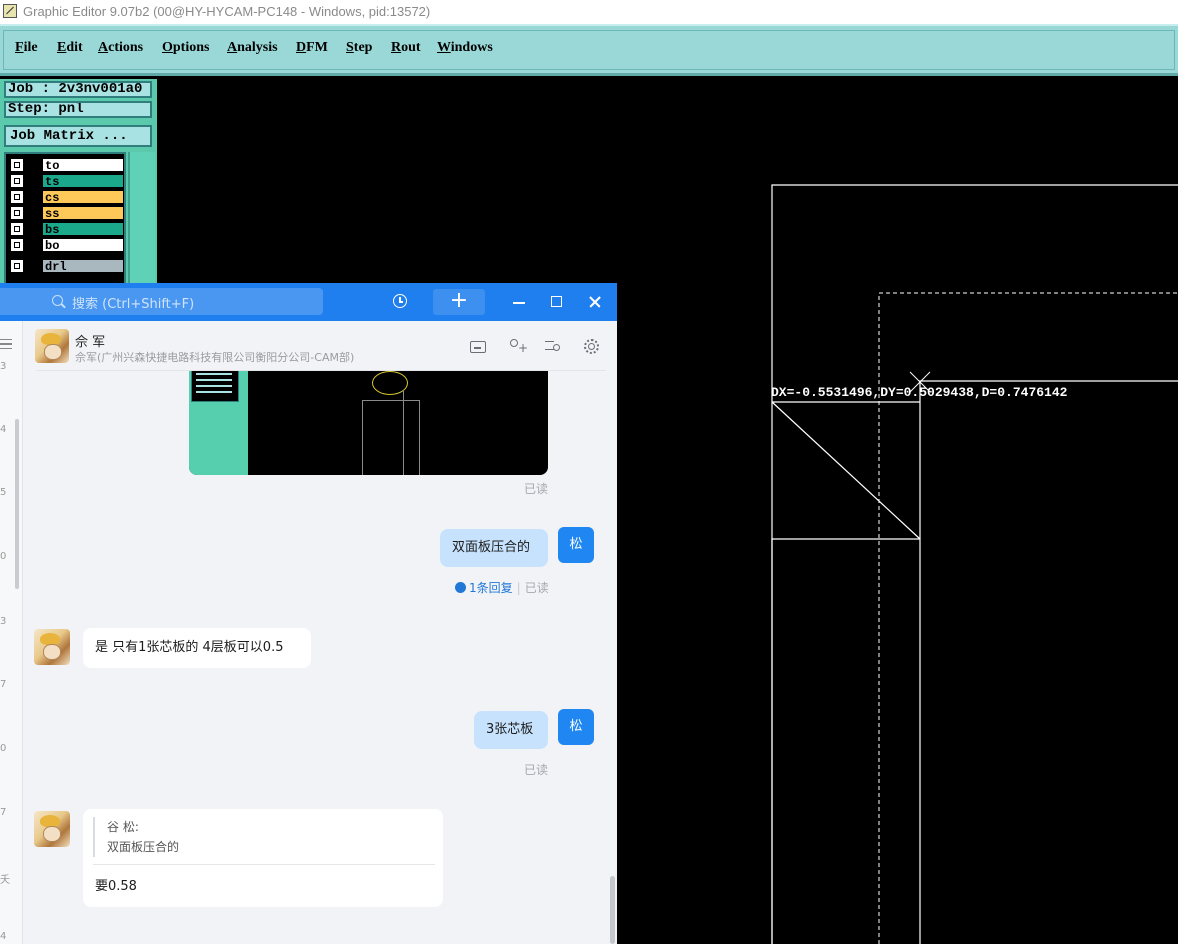  What do you see at coordinates (83, 213) in the screenshot?
I see `layer-name: ss` at bounding box center [83, 213].